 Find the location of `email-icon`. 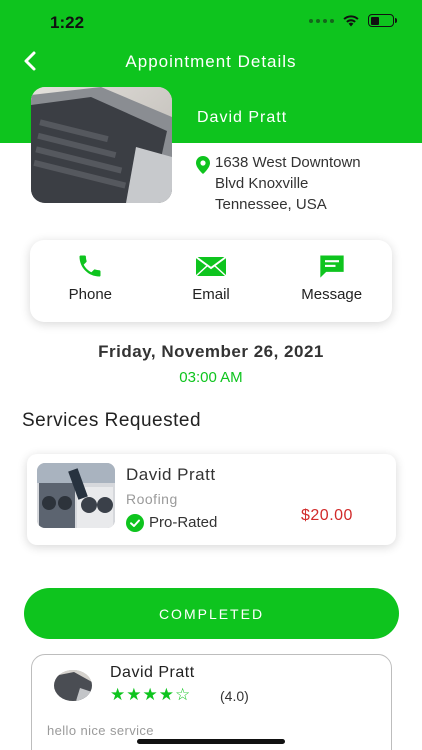

email-icon is located at coordinates (211, 266).